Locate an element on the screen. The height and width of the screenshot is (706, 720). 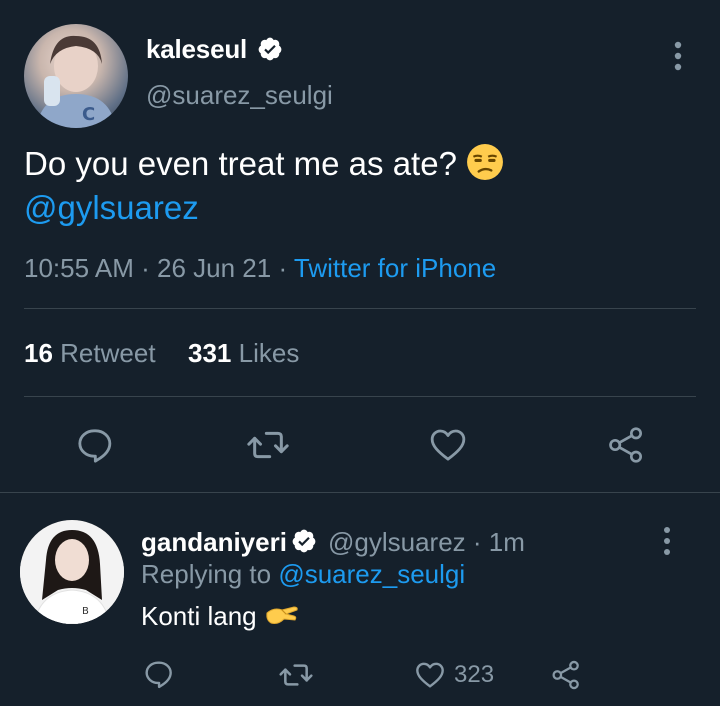
tweet-text: Do you even treat me as ate? @gylsuarez is located at coordinates (354, 186).